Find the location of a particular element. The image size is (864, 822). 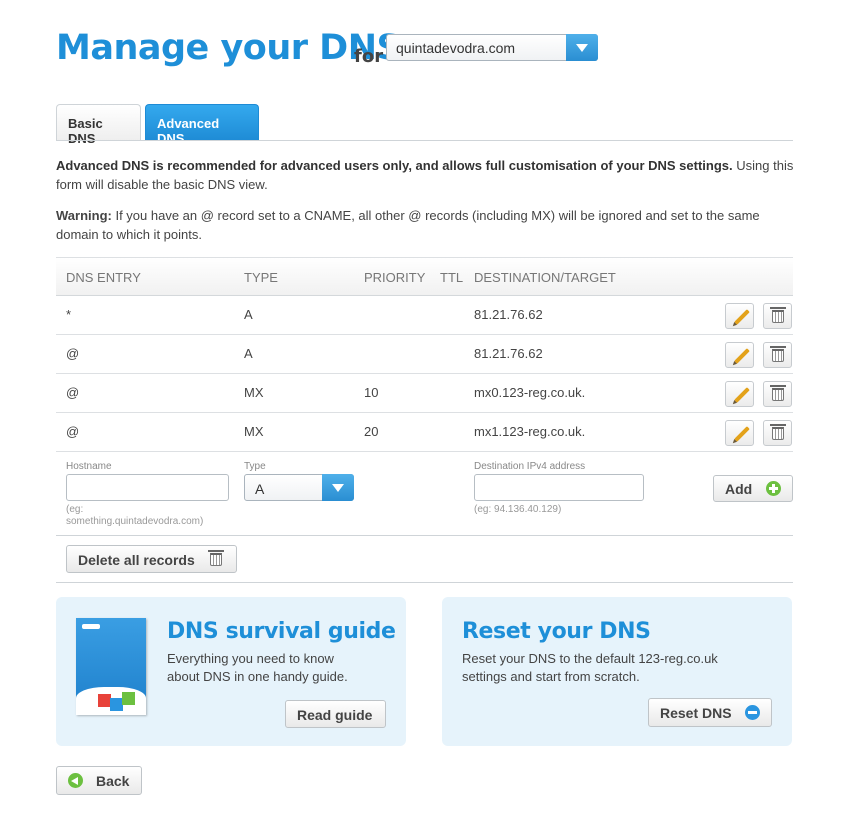

hostname-hint: (eg: something.quintadevodra.com) is located at coordinates (134, 516).